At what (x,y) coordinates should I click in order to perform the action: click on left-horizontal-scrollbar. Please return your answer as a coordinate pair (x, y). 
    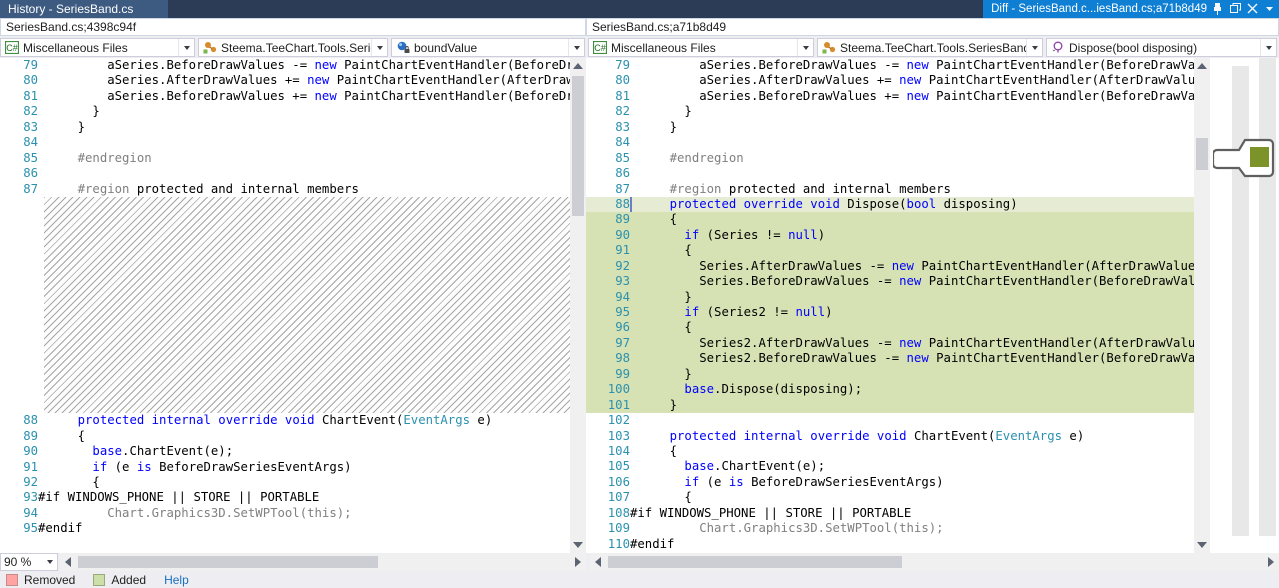
    Looking at the image, I should click on (323, 562).